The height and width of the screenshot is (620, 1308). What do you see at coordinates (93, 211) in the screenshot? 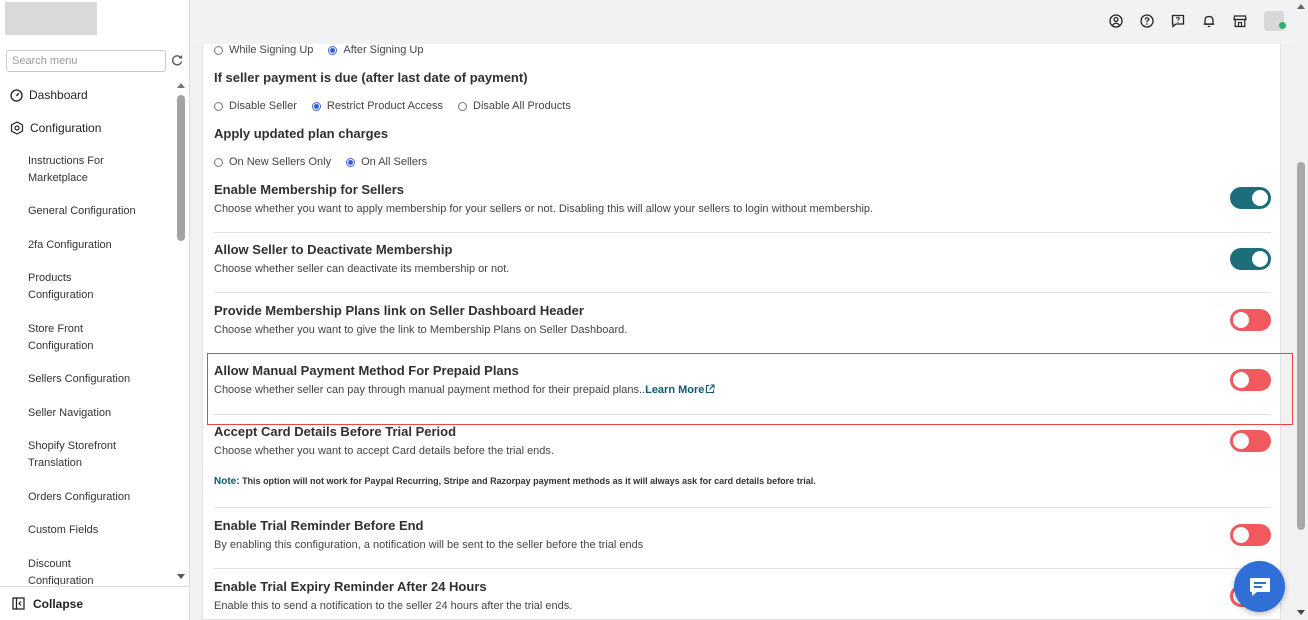
I see `sidebar-subitem-general-configuration: General Configuration` at bounding box center [93, 211].